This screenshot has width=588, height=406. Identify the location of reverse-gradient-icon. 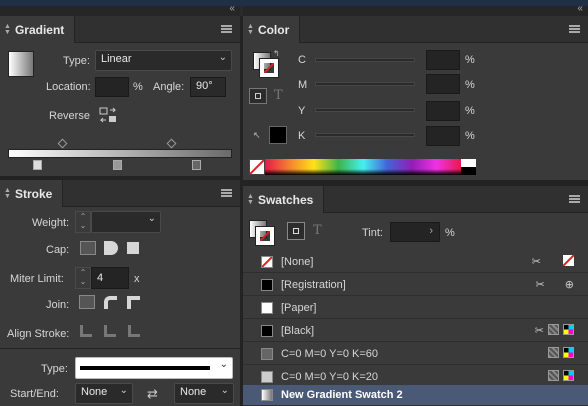
(108, 115).